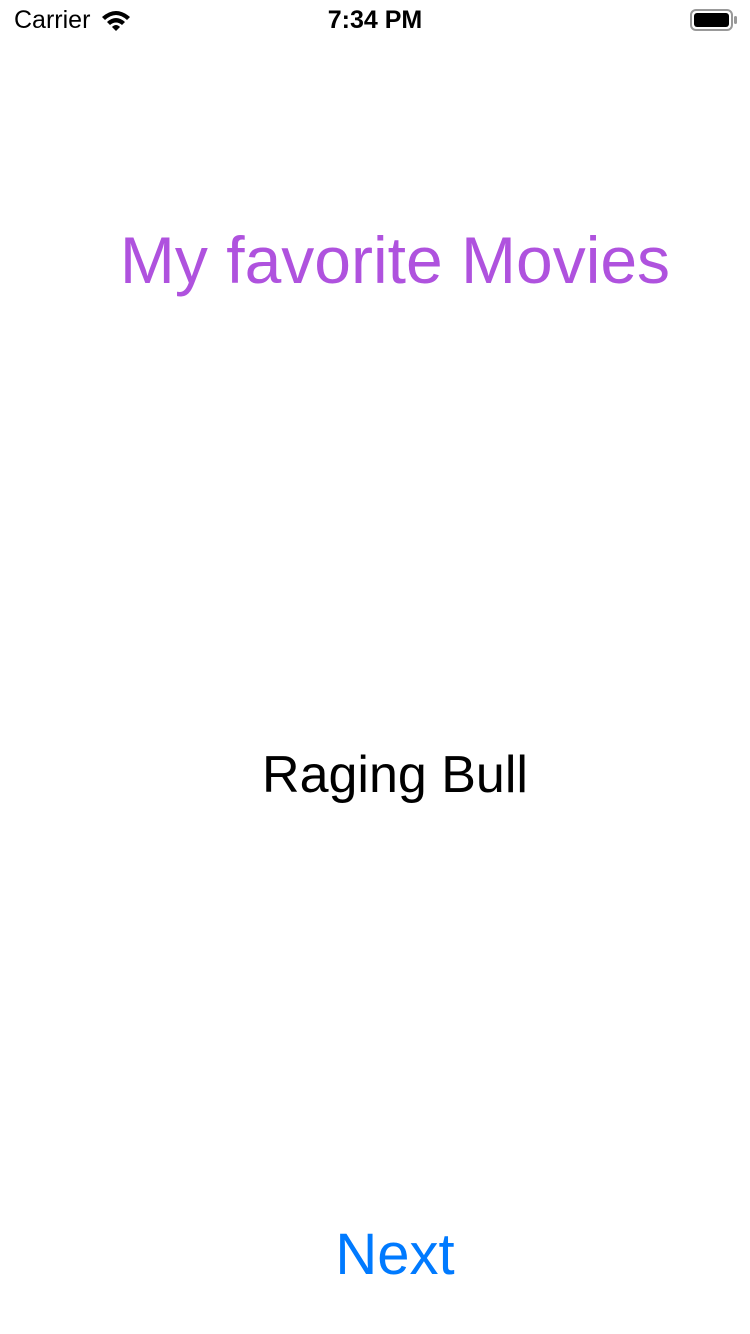  I want to click on status-bar: Carrier 7:34 PM, so click(375, 20).